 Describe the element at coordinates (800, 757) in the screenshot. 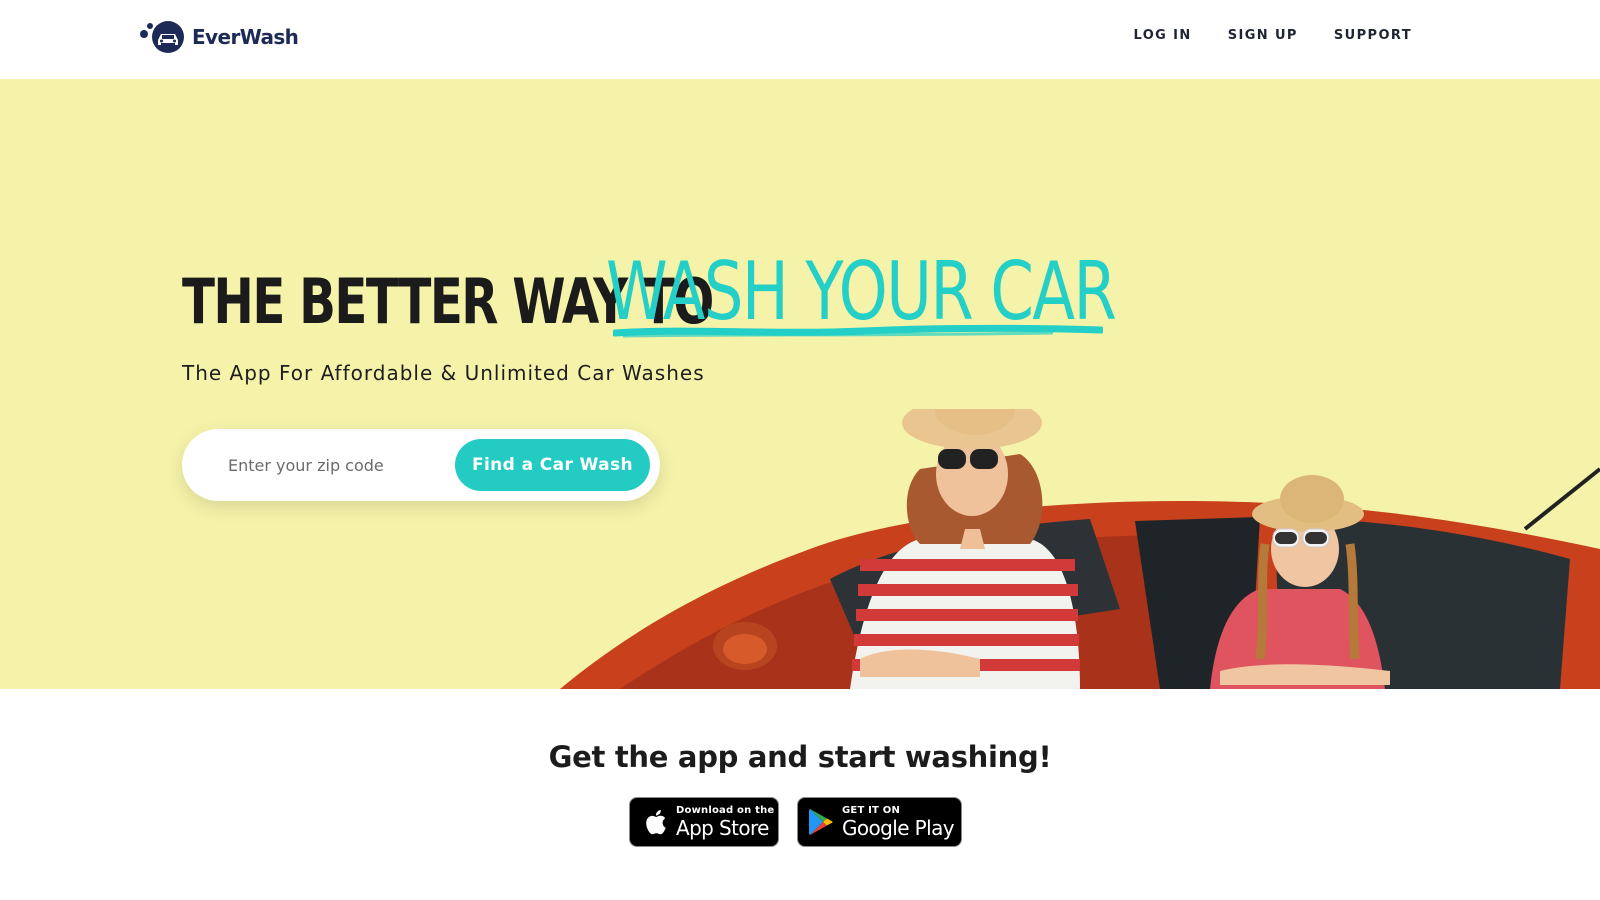

I see `get-app-heading: Get the app and start washing!` at that location.